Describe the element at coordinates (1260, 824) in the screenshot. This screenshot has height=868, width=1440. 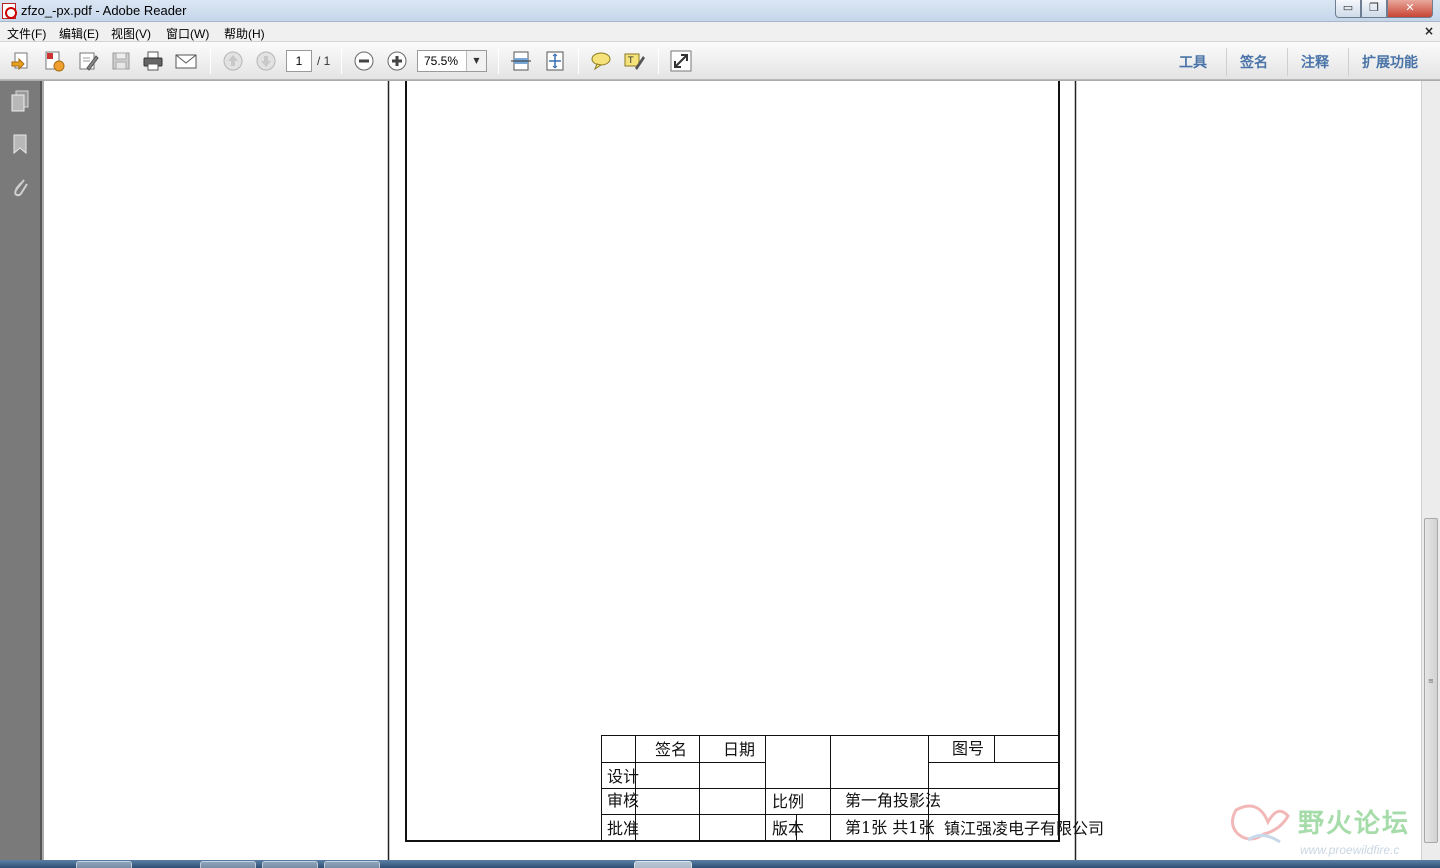
I see `forum-logo-icon` at that location.